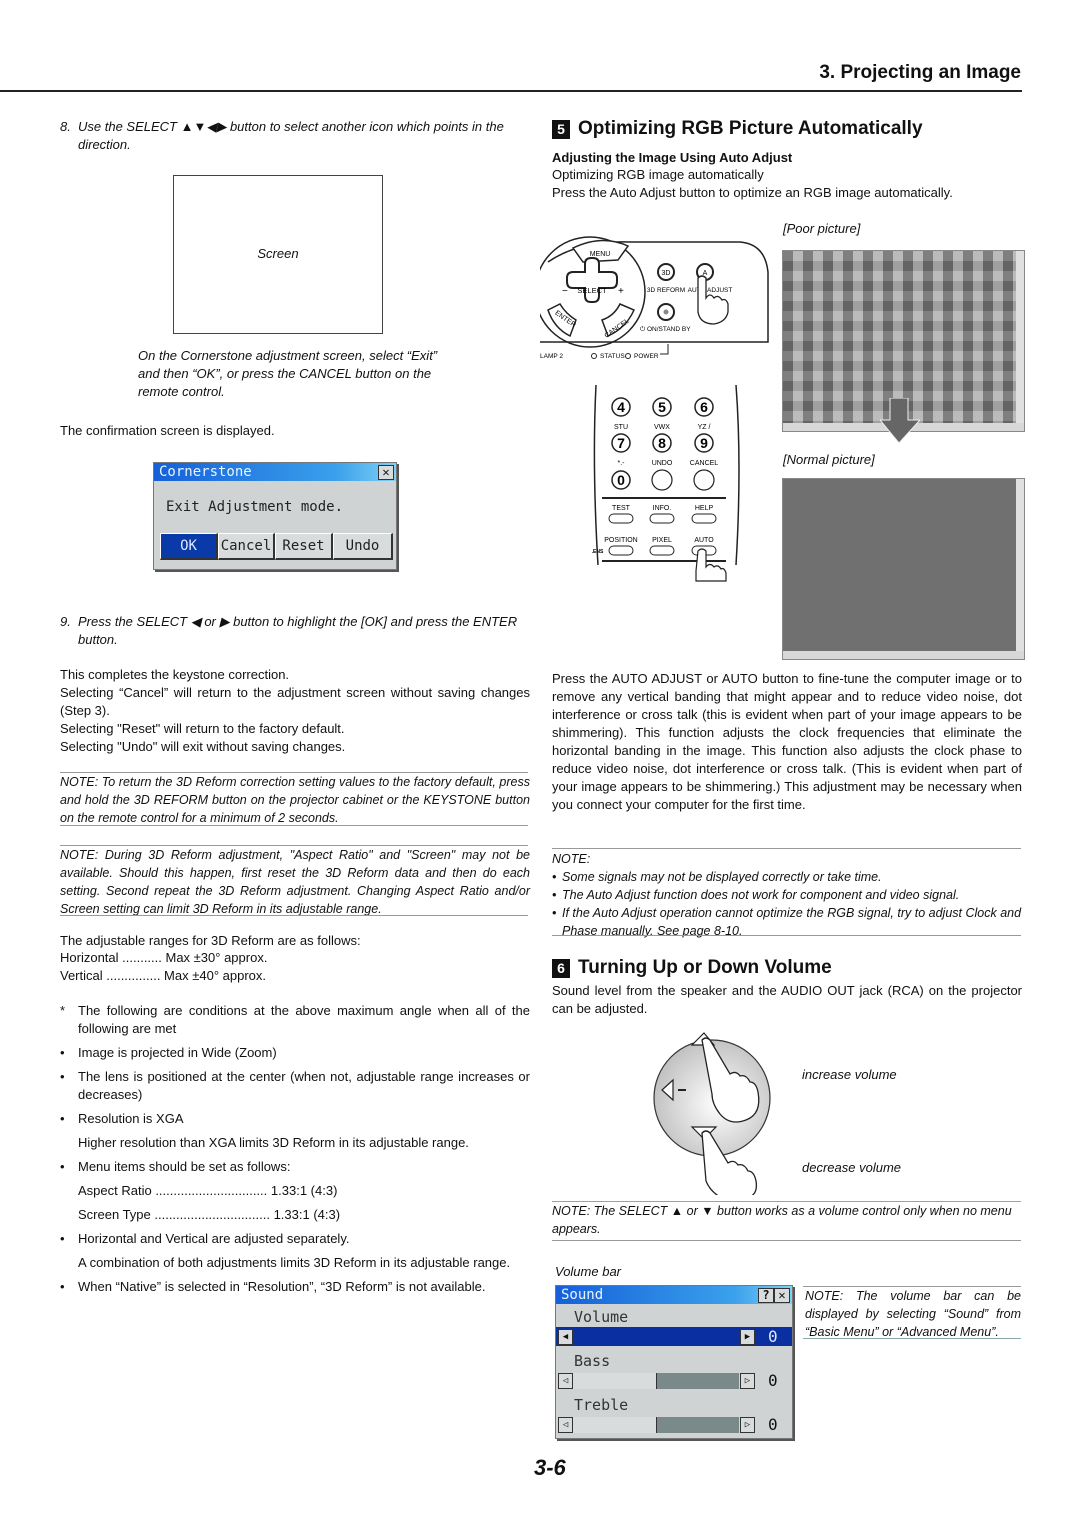 The image size is (1080, 1526). What do you see at coordinates (255, 507) in the screenshot?
I see `cornerstone-message: Exit Adjustment mode.` at bounding box center [255, 507].